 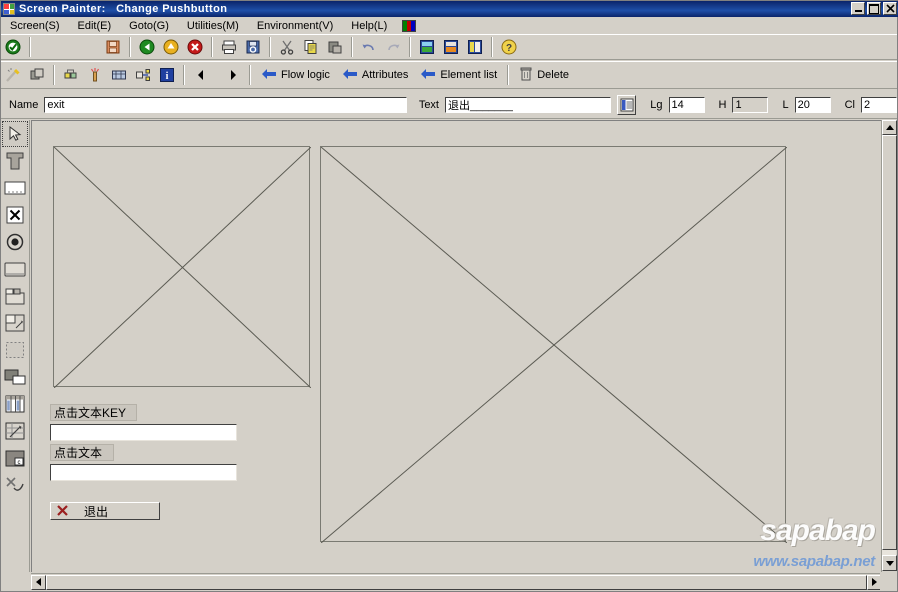 What do you see at coordinates (233, 75) in the screenshot?
I see `next-arrow-icon` at bounding box center [233, 75].